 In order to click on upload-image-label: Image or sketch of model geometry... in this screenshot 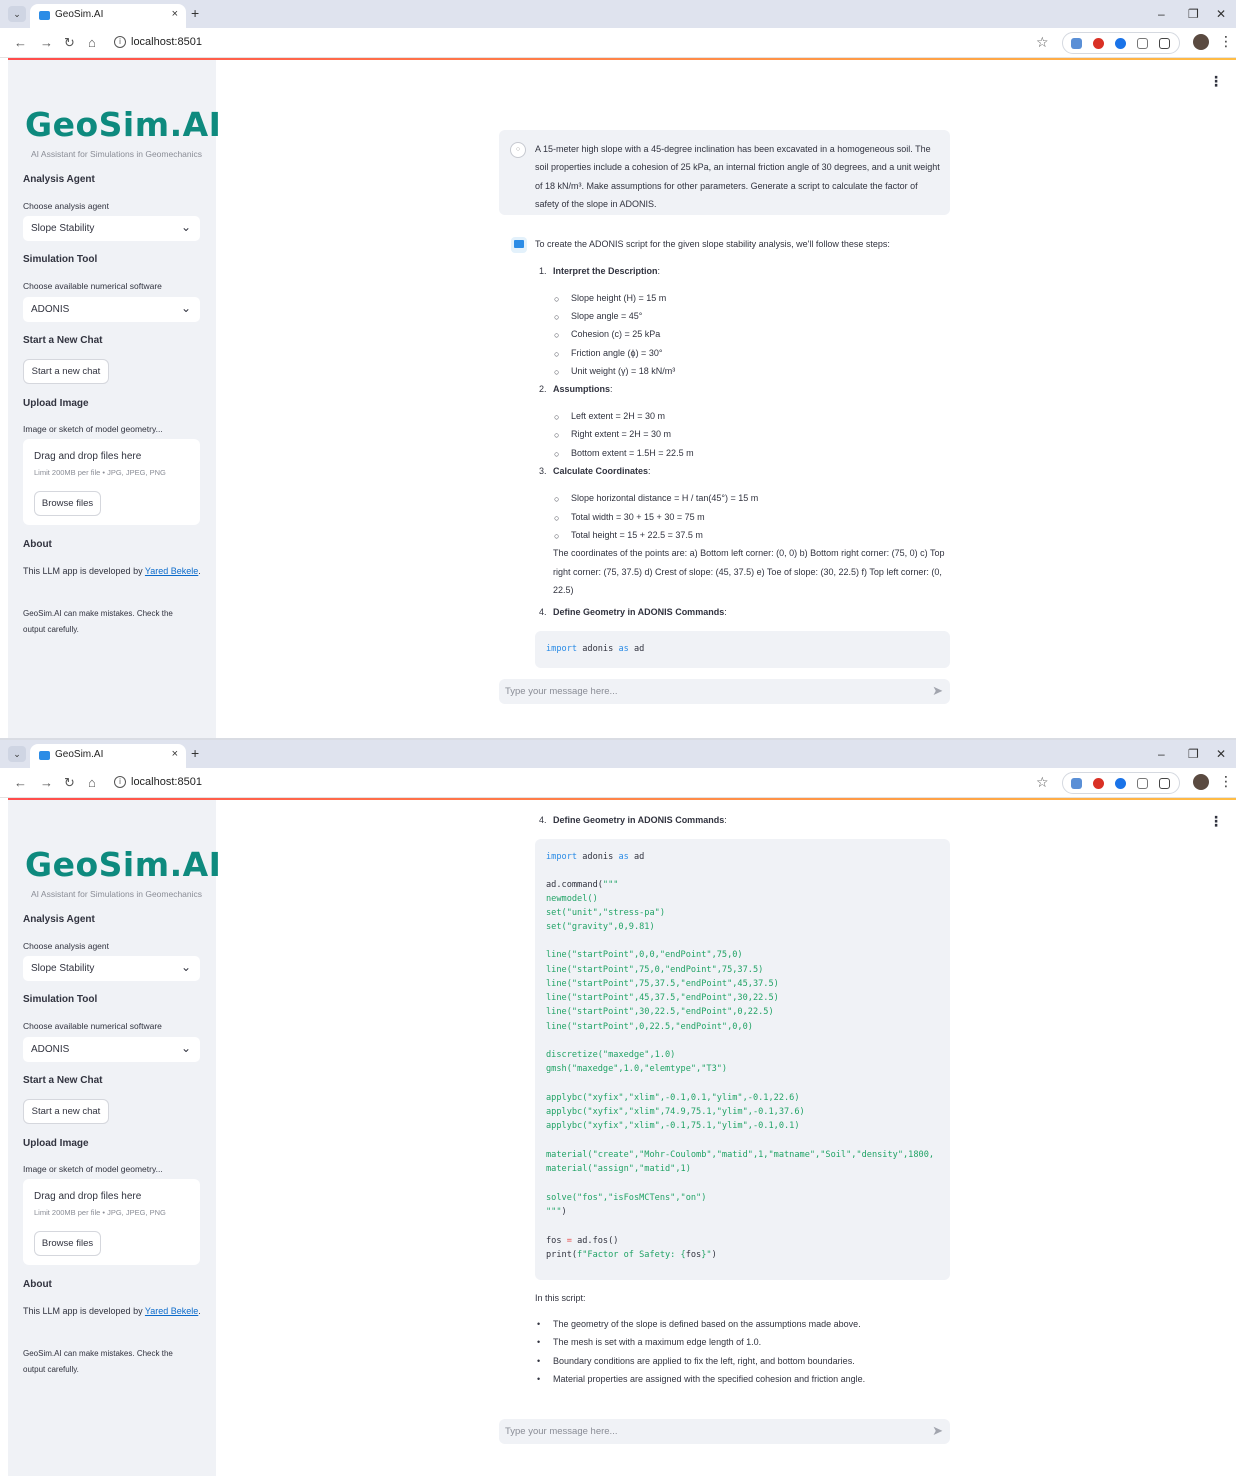, I will do `click(93, 1169)`.